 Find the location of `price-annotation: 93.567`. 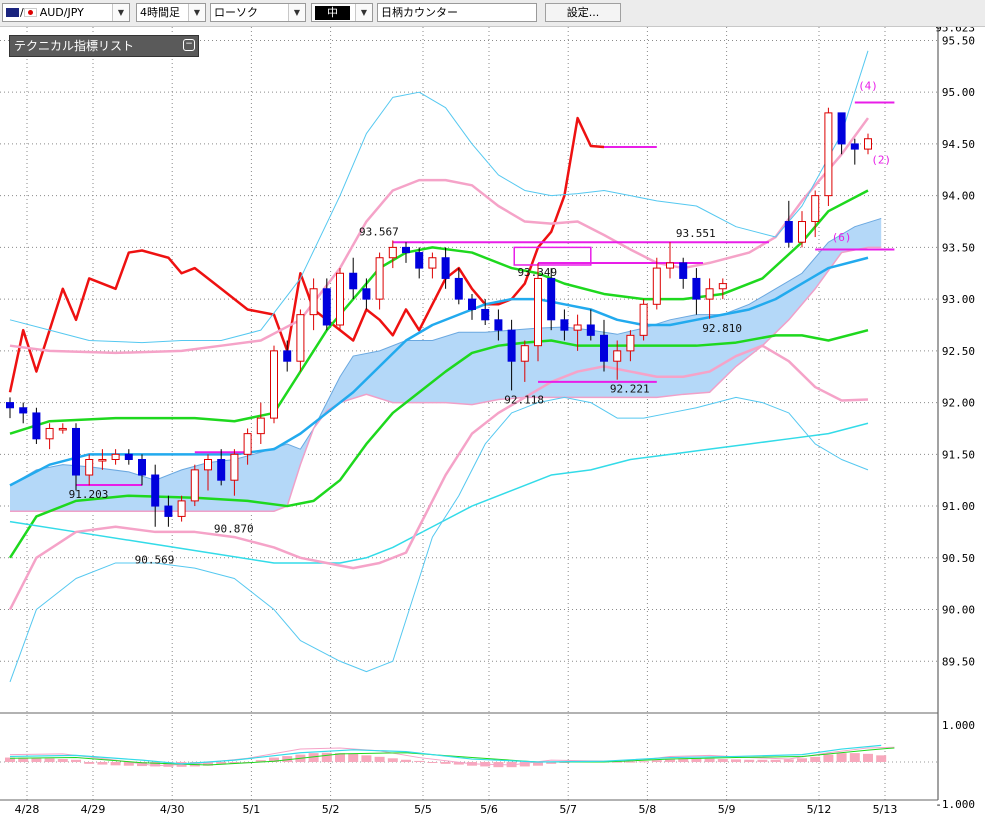

price-annotation: 93.567 is located at coordinates (379, 231).